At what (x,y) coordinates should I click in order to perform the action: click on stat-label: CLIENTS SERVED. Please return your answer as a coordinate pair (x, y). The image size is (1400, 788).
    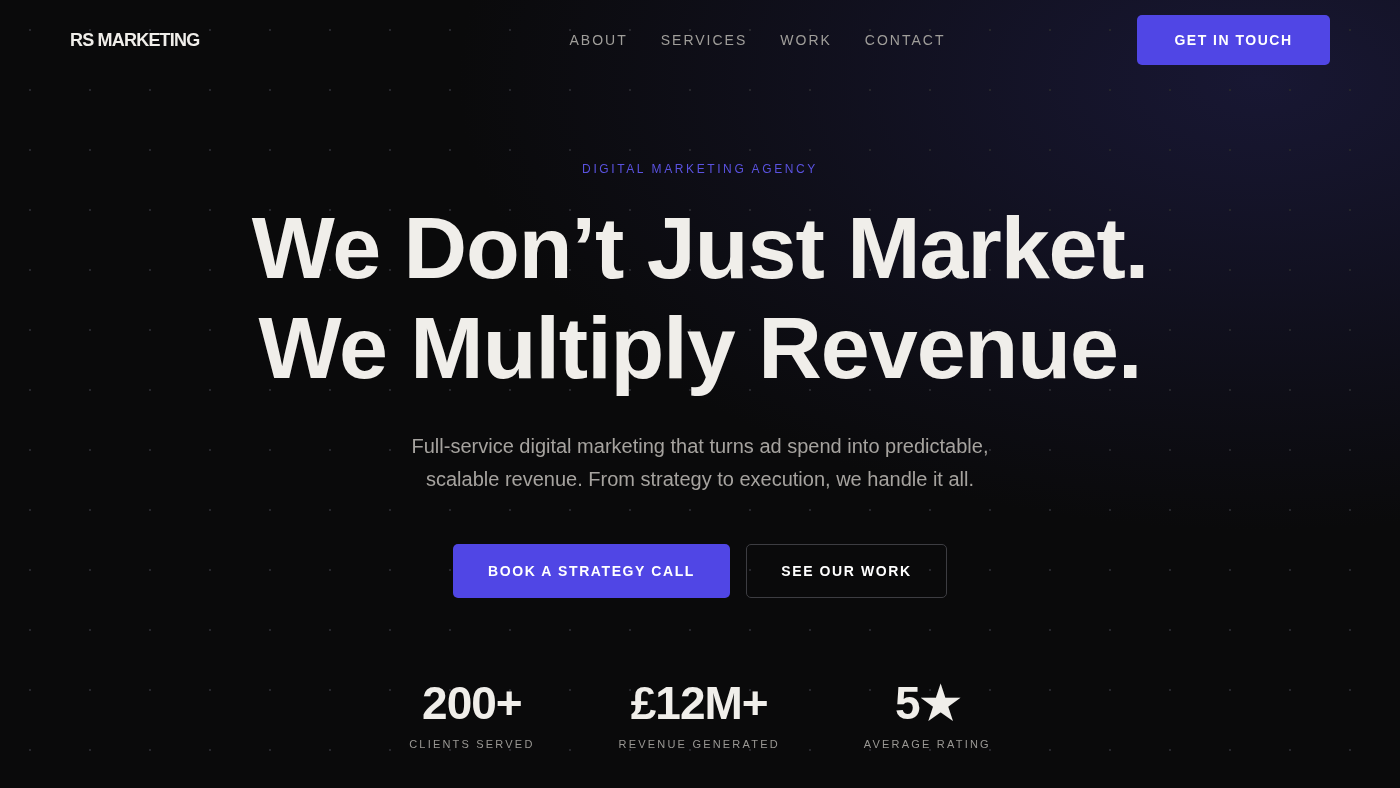
    Looking at the image, I should click on (472, 744).